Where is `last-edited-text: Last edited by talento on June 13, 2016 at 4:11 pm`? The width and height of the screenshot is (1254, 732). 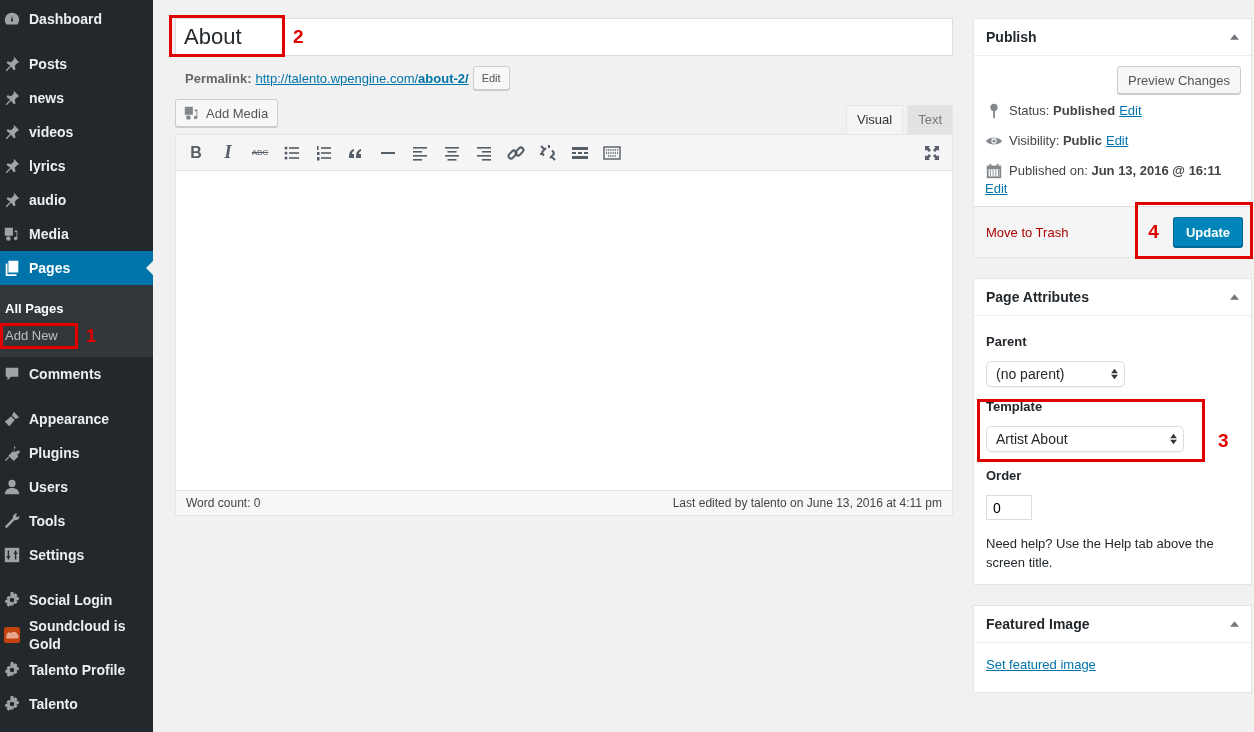
last-edited-text: Last edited by talento on June 13, 2016 at 4:11 pm is located at coordinates (807, 503).